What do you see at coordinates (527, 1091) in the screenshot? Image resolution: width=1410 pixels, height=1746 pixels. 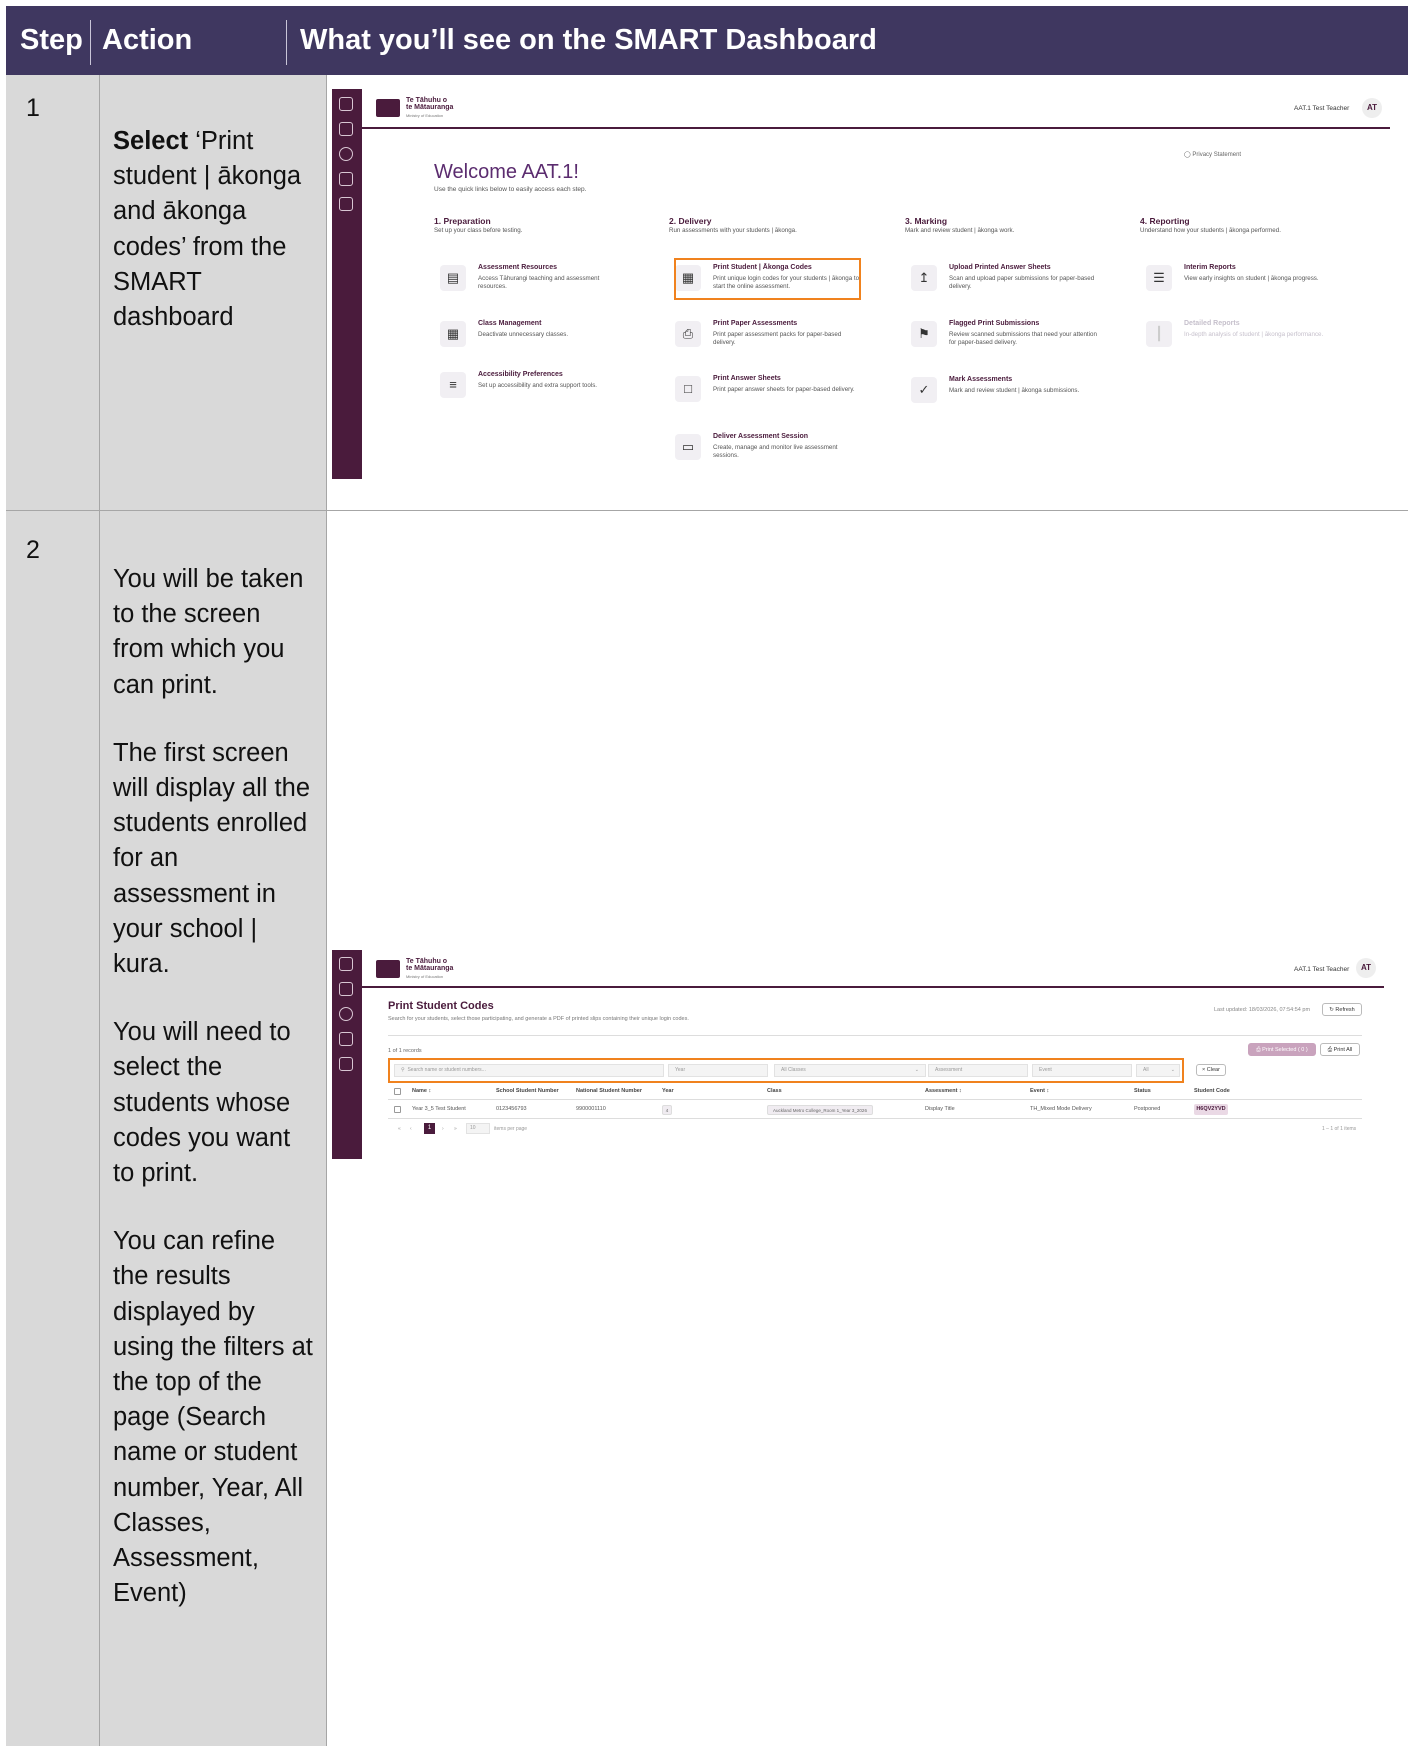 I see `column-header: School Student Number` at bounding box center [527, 1091].